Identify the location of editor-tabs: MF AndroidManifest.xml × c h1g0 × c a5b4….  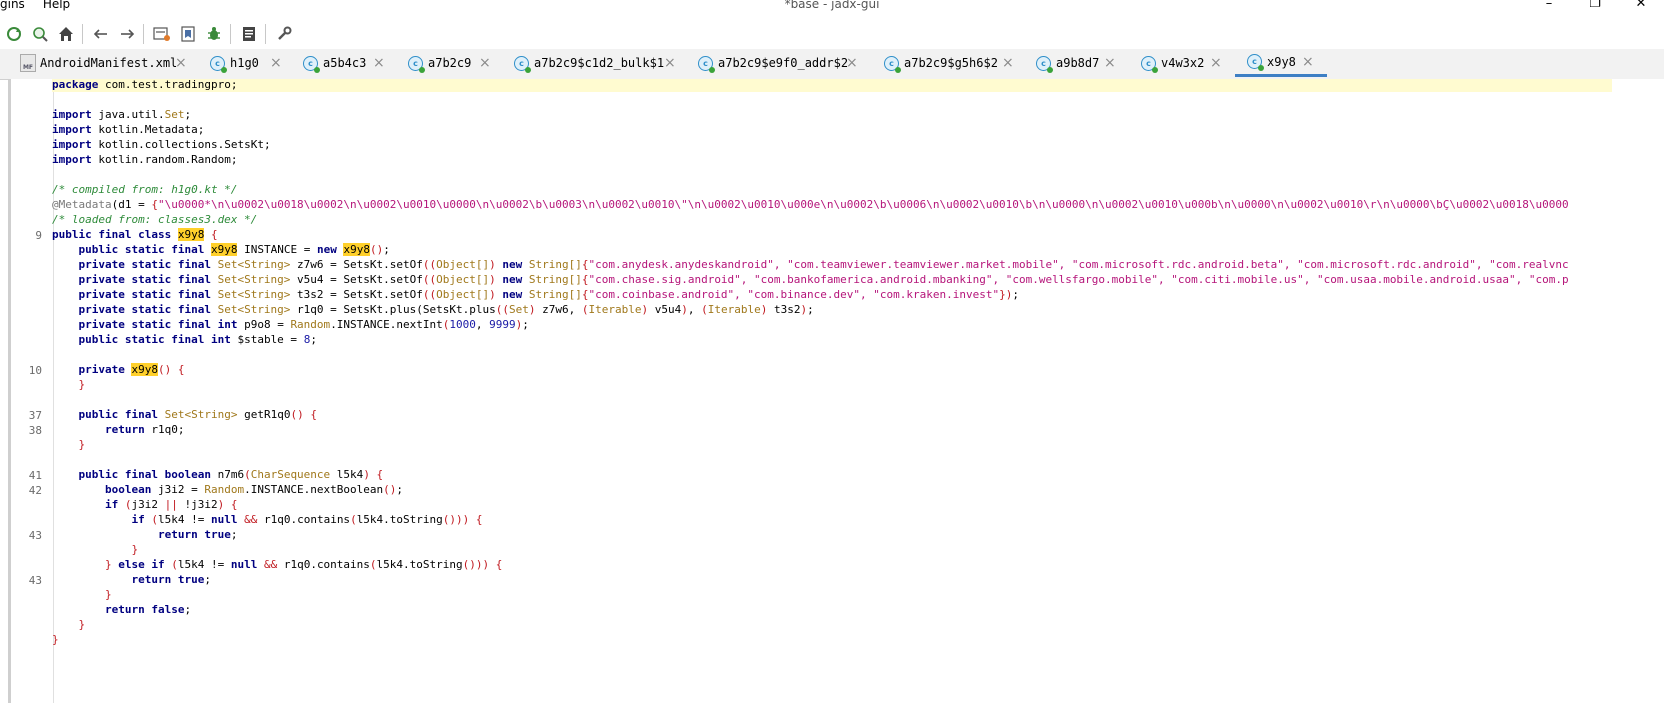
(832, 64).